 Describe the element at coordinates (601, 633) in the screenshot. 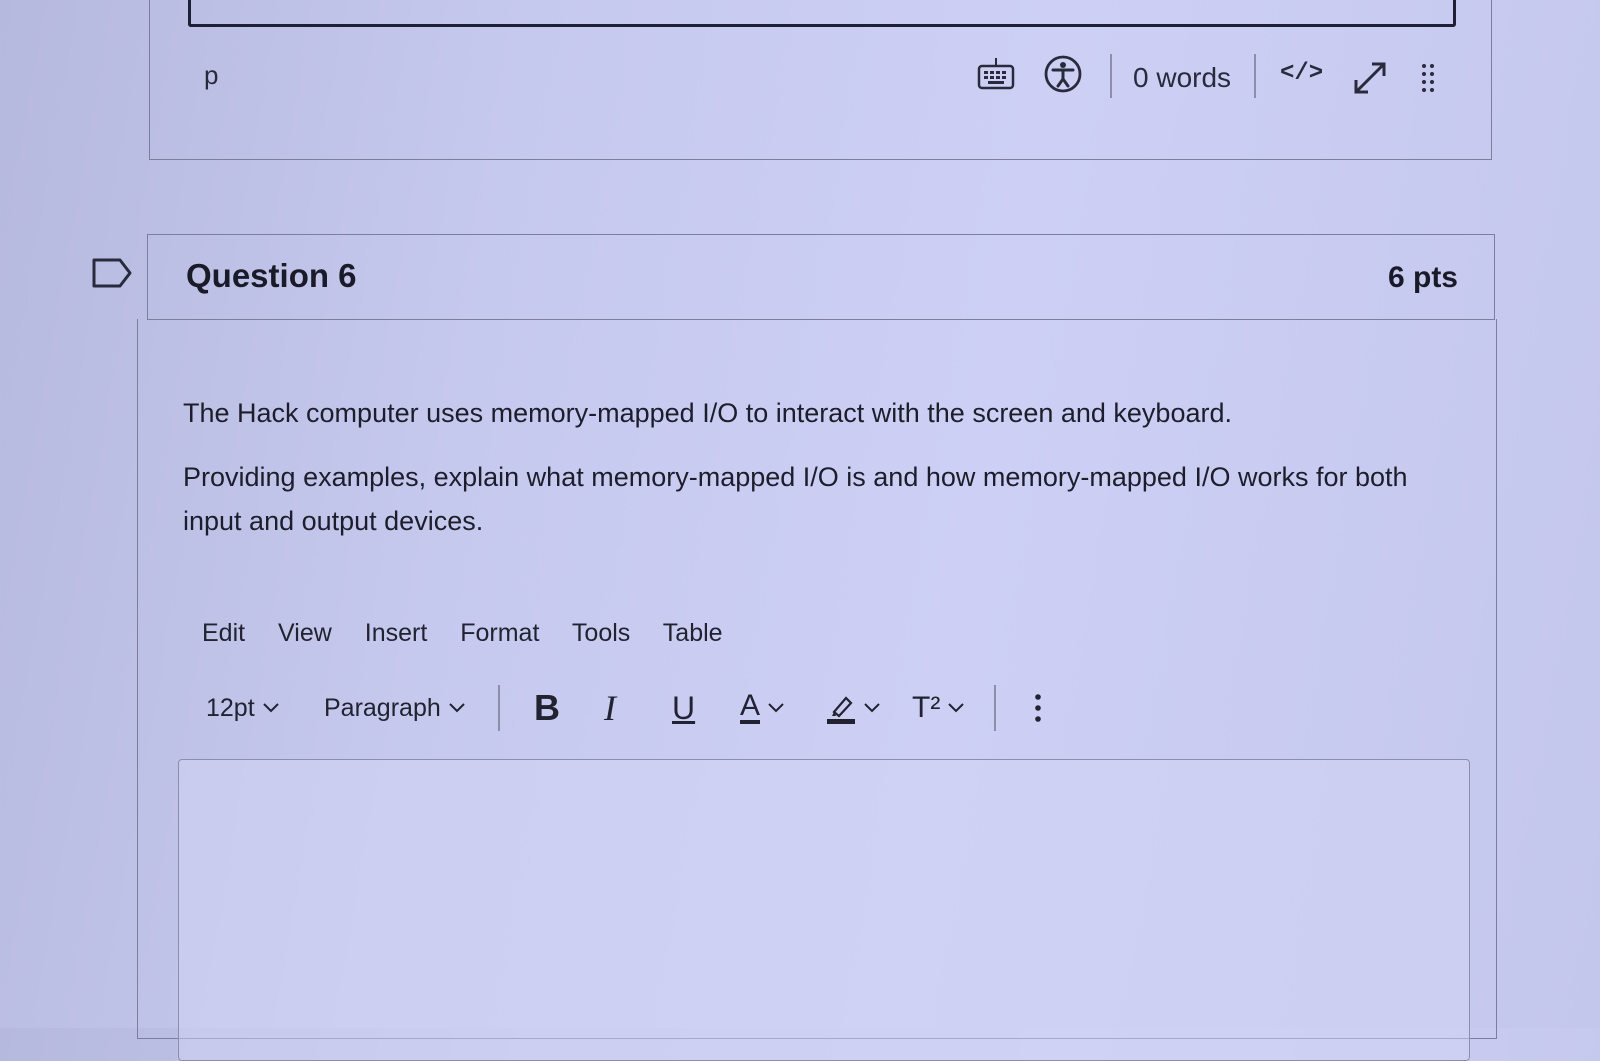

I see `menu-tools: Tools` at that location.